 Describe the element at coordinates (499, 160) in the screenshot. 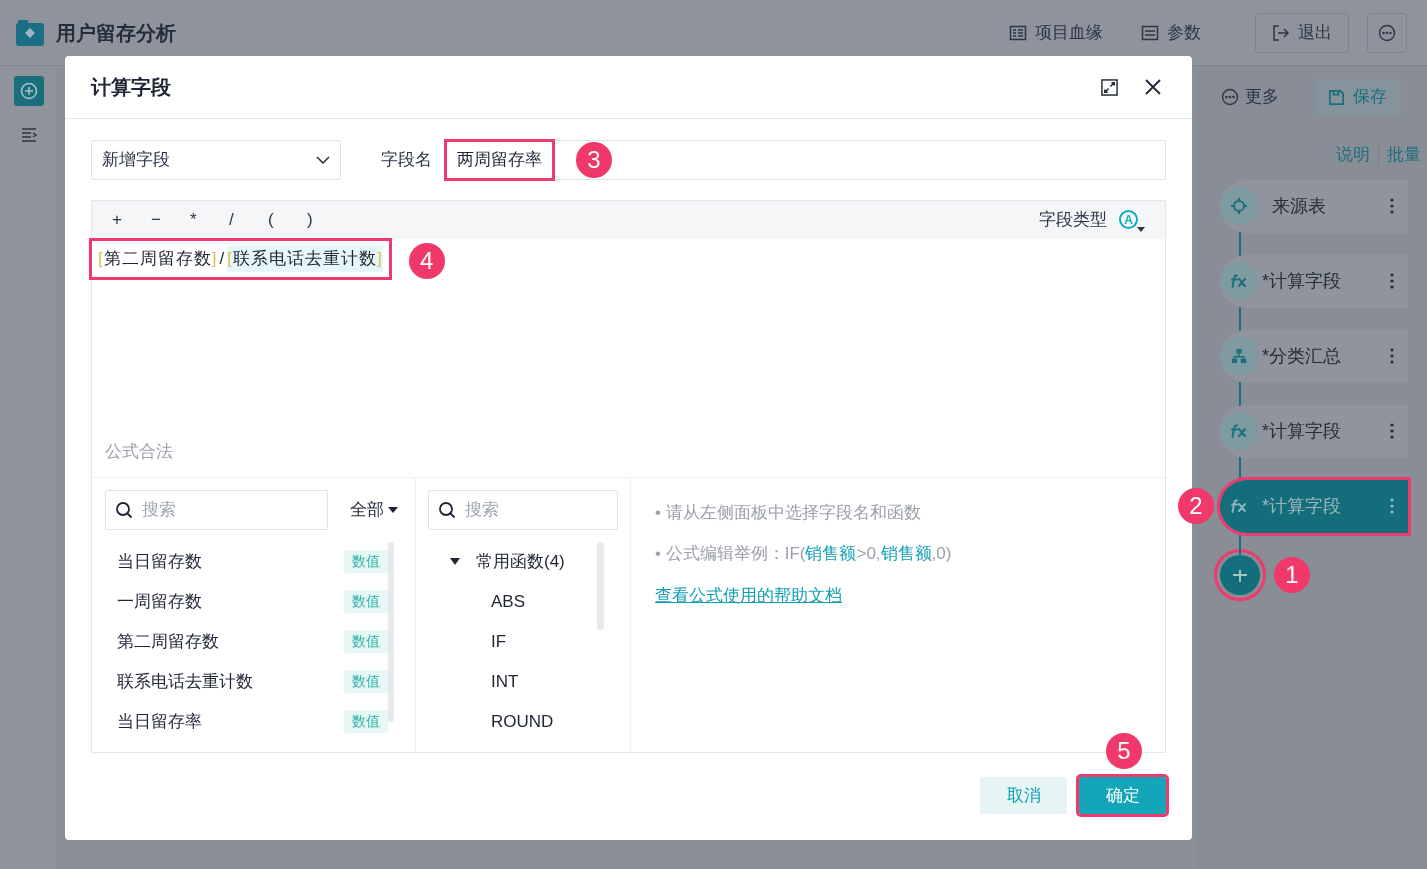

I see `field-name-value: 两周留存率` at that location.